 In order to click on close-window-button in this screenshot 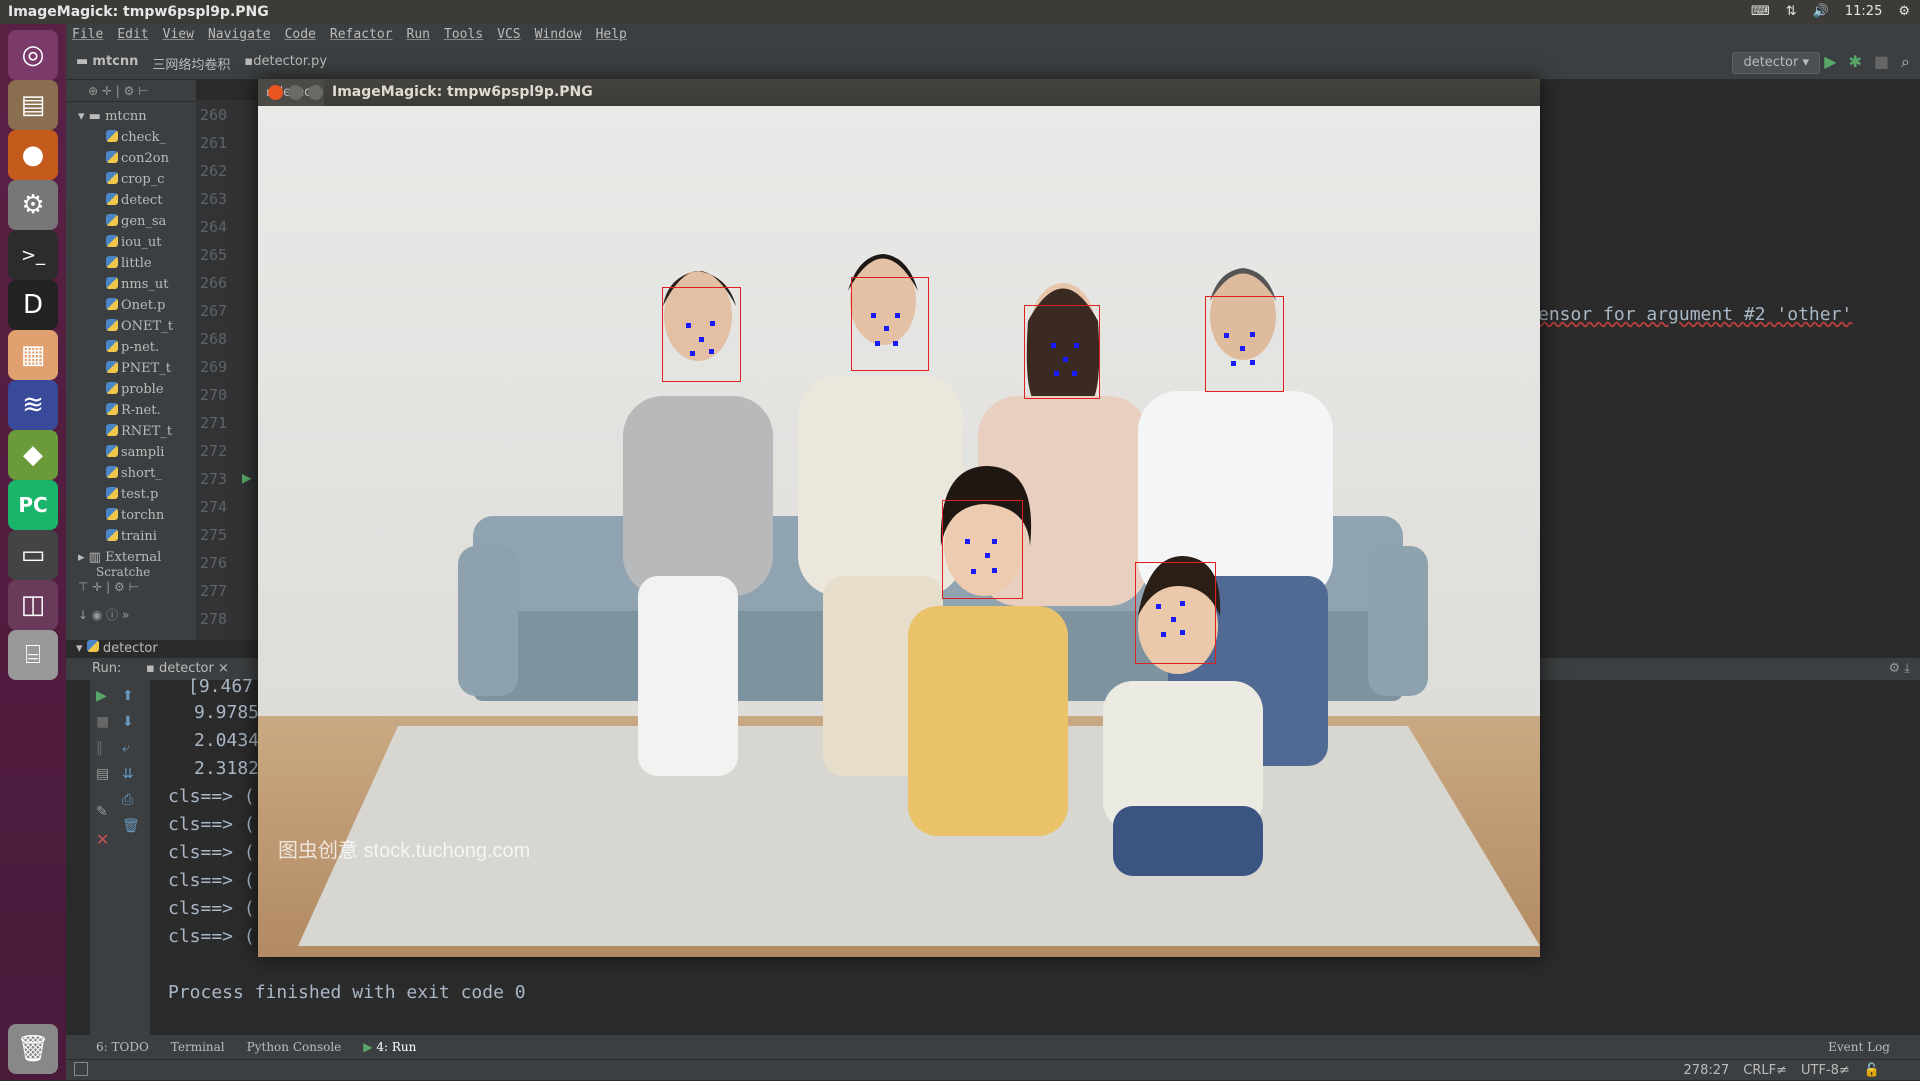, I will do `click(275, 92)`.